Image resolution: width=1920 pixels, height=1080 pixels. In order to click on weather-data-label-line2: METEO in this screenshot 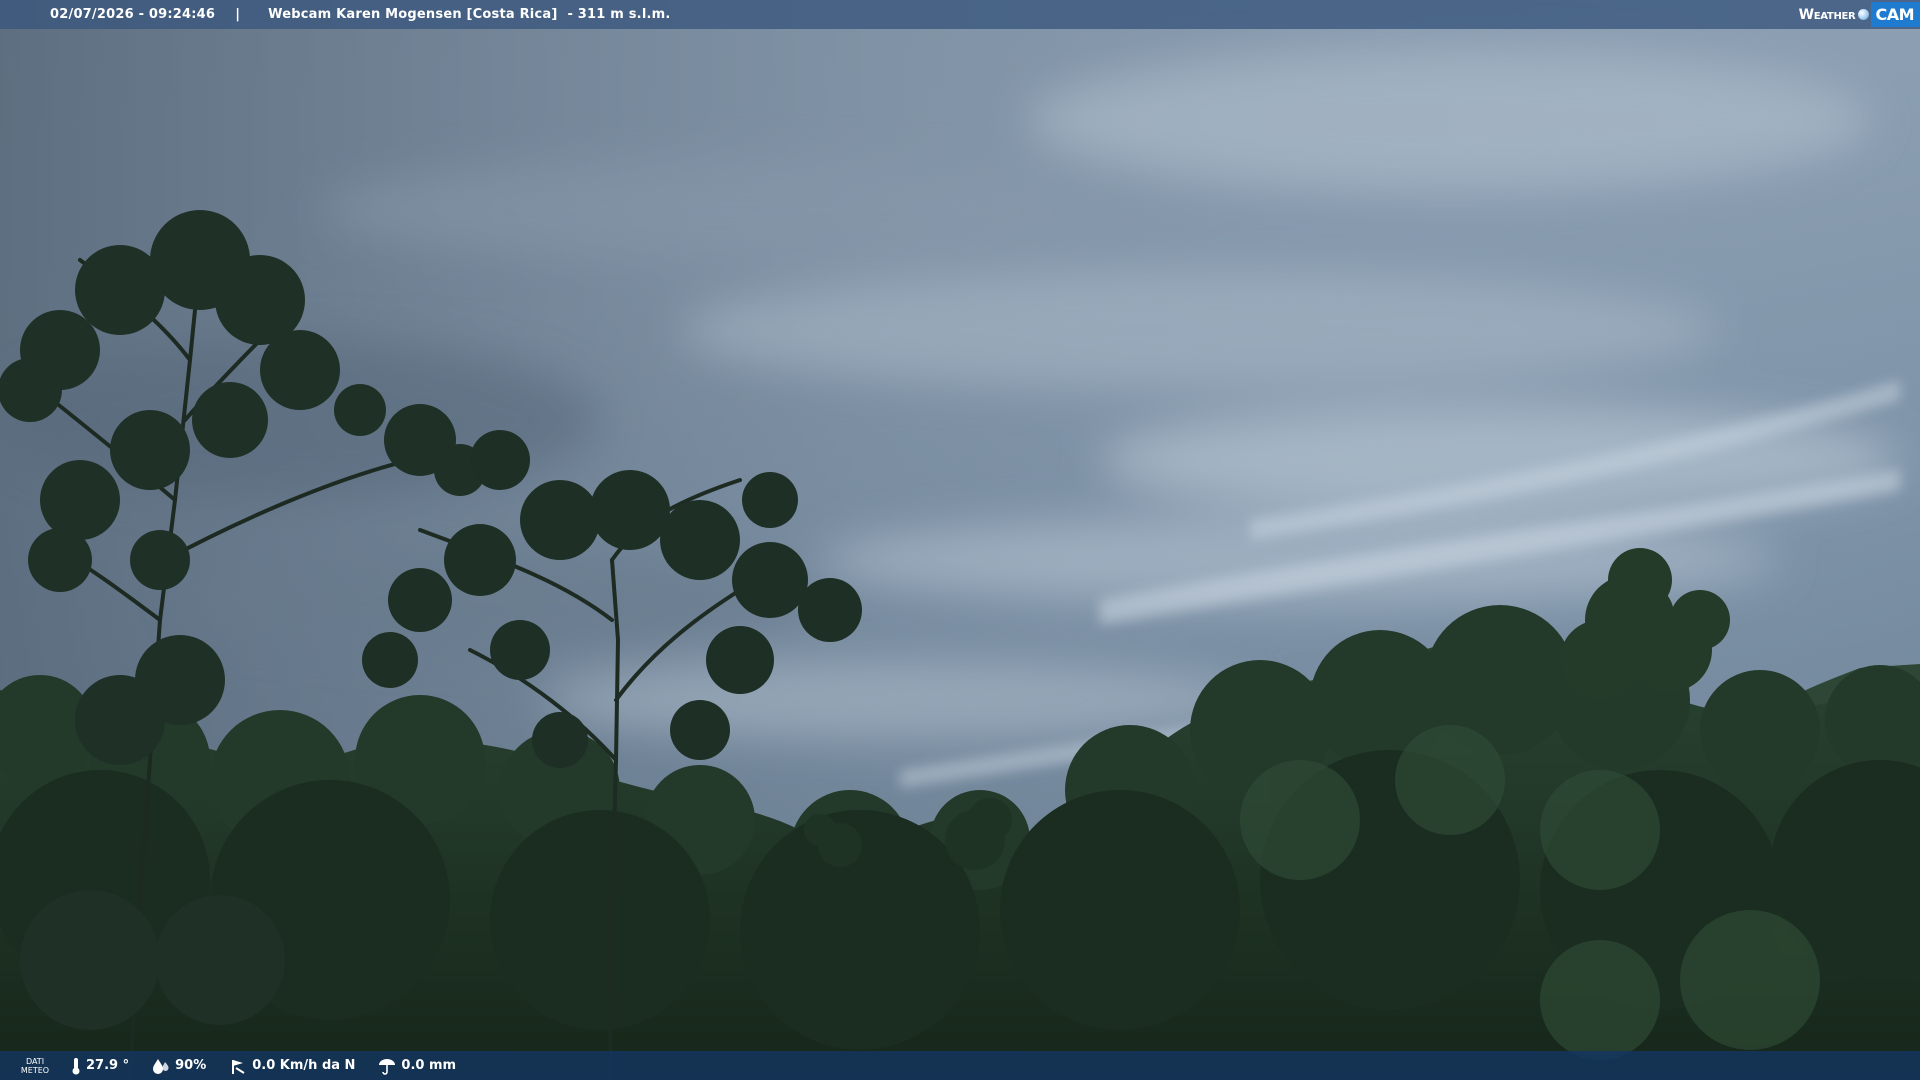, I will do `click(35, 1070)`.